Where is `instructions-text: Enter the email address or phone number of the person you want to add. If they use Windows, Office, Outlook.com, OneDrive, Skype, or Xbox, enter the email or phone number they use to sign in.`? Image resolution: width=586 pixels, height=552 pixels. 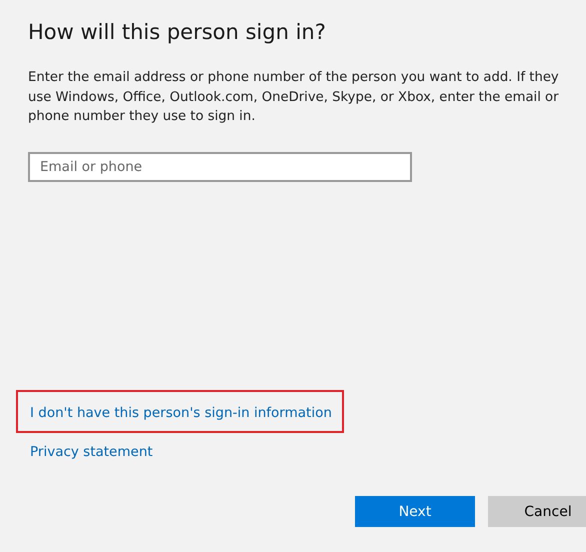 instructions-text: Enter the email address or phone number of the person you want to add. If they use Windows, Office, Outlook.com, OneDrive, Skype, or Xbox, enter the email or phone number they use to sign in. is located at coordinates (294, 97).